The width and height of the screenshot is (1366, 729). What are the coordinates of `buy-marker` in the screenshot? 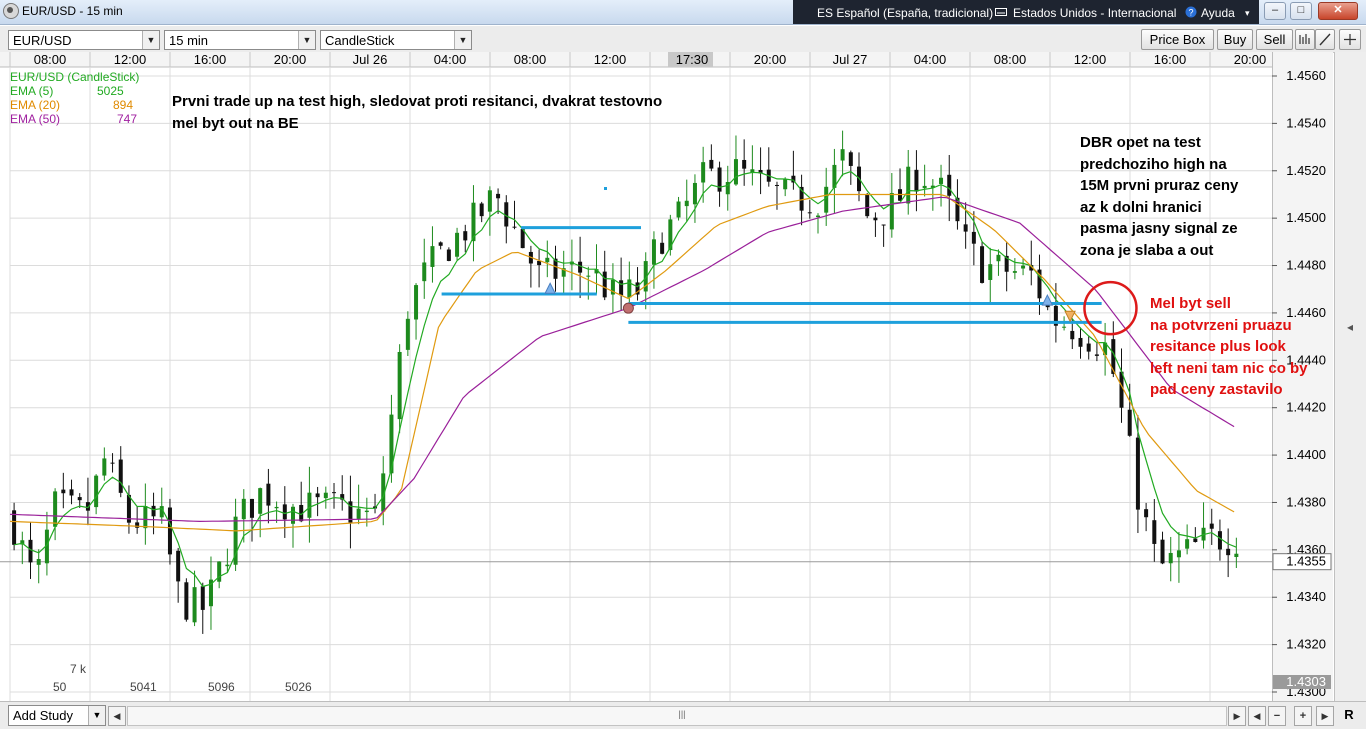 It's located at (550, 288).